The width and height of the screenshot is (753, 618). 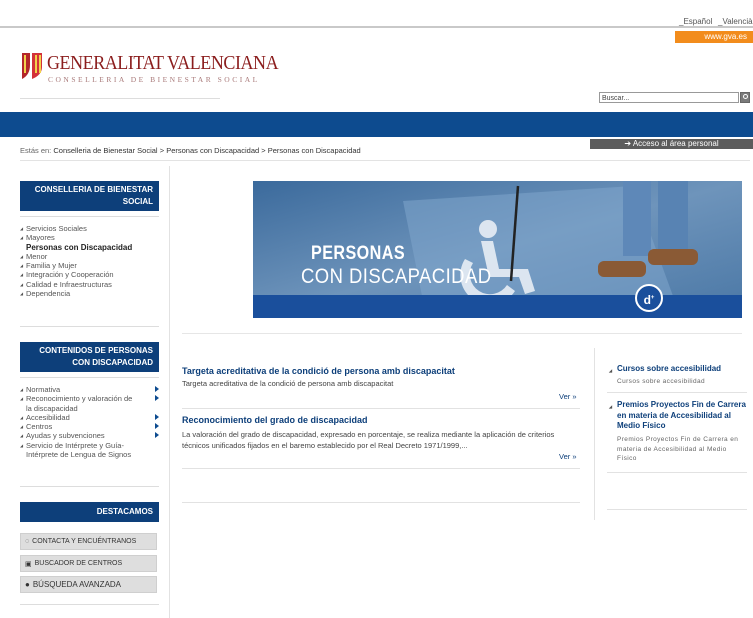 What do you see at coordinates (79, 399) in the screenshot?
I see `sidebar-item-label: Reconocimiento y valoración de` at bounding box center [79, 399].